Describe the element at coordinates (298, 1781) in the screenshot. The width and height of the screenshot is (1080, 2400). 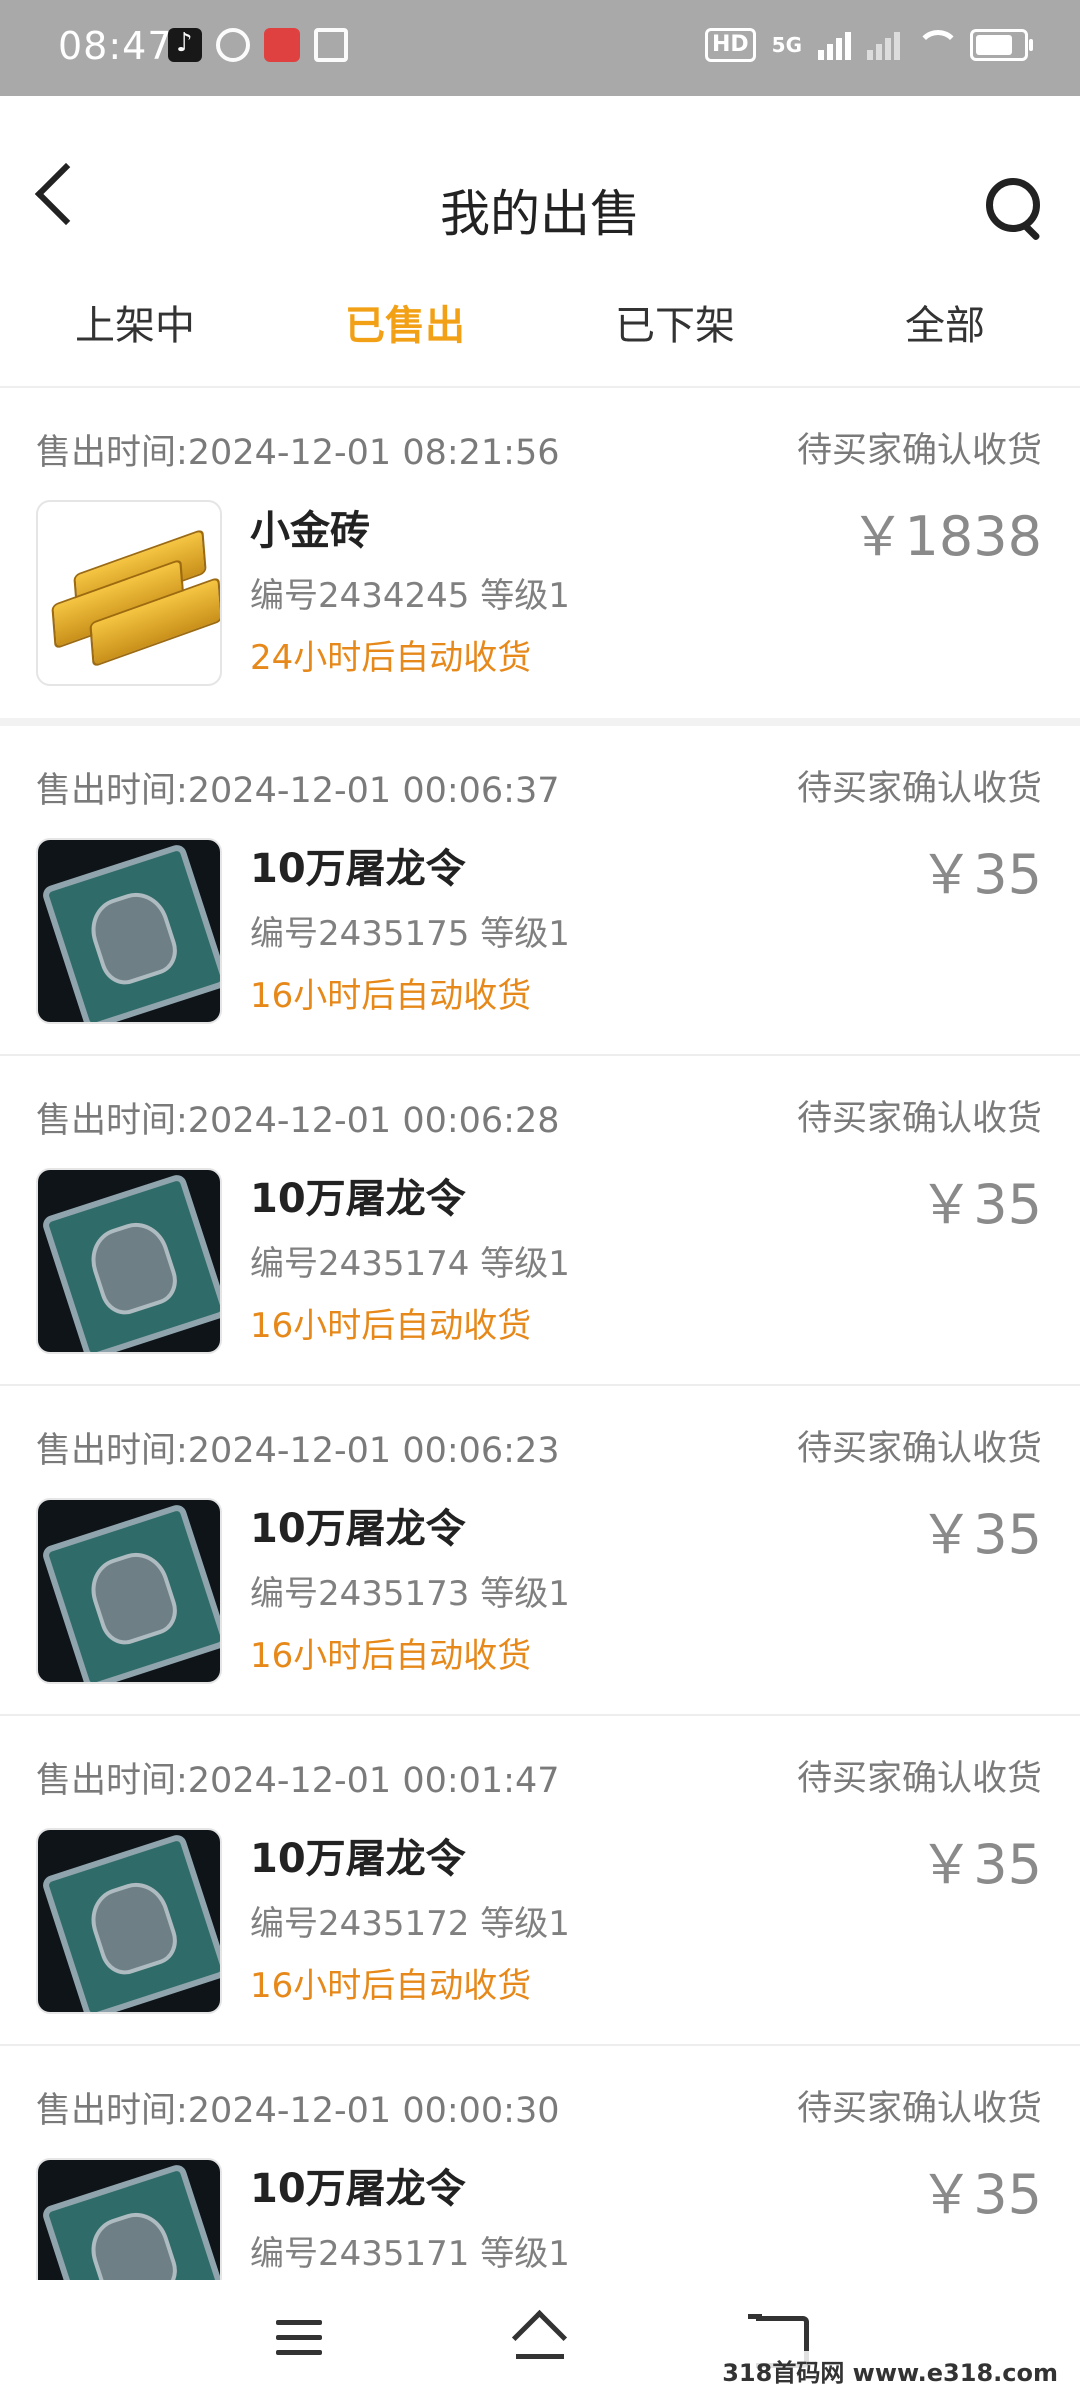
I see `order-sold-time: 售出时间:2024-12-01 00:01:47` at that location.